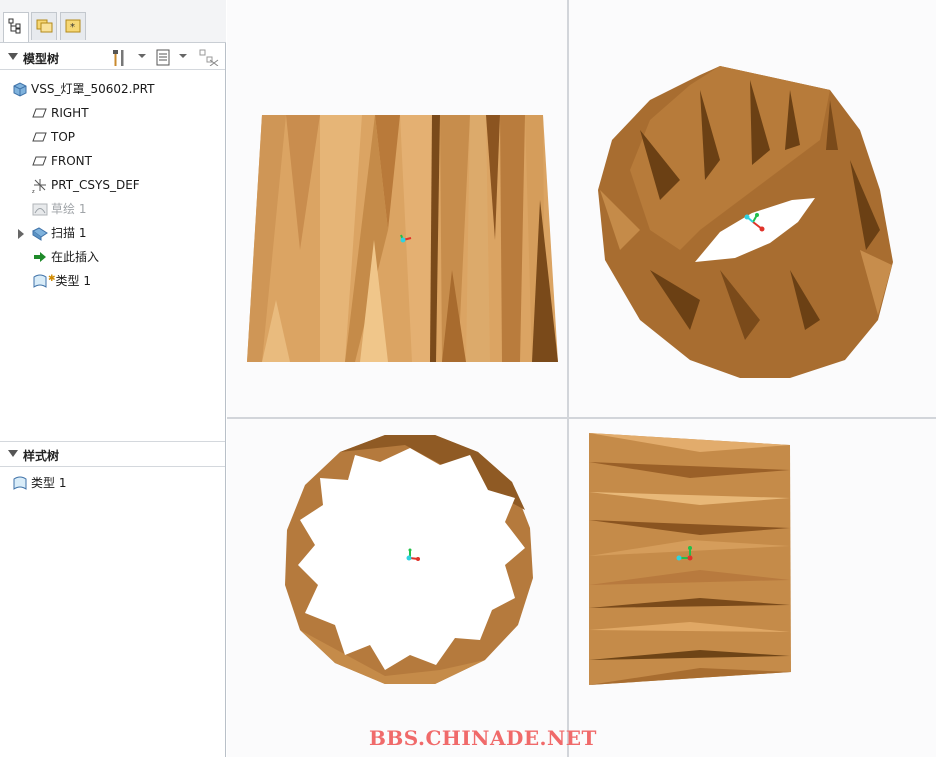 This screenshot has width=936, height=757. I want to click on favorites-tab-icon: *, so click(73, 26).